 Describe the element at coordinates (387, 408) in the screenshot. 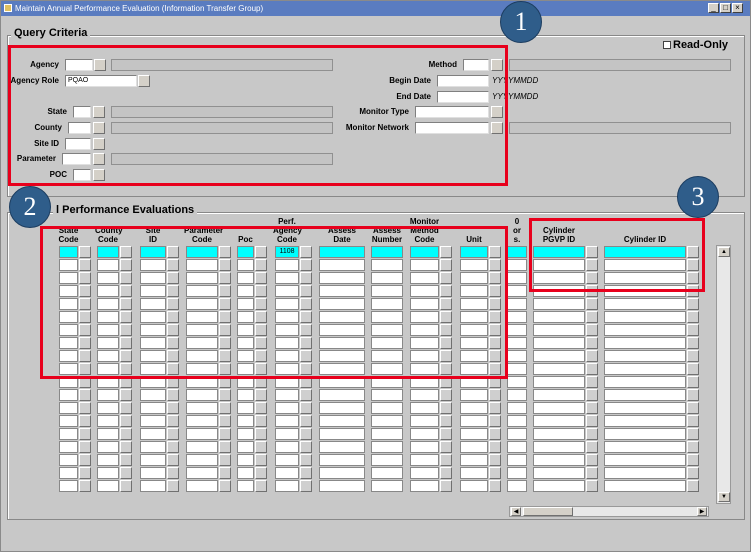

I see `grid-cell-assess-number` at that location.